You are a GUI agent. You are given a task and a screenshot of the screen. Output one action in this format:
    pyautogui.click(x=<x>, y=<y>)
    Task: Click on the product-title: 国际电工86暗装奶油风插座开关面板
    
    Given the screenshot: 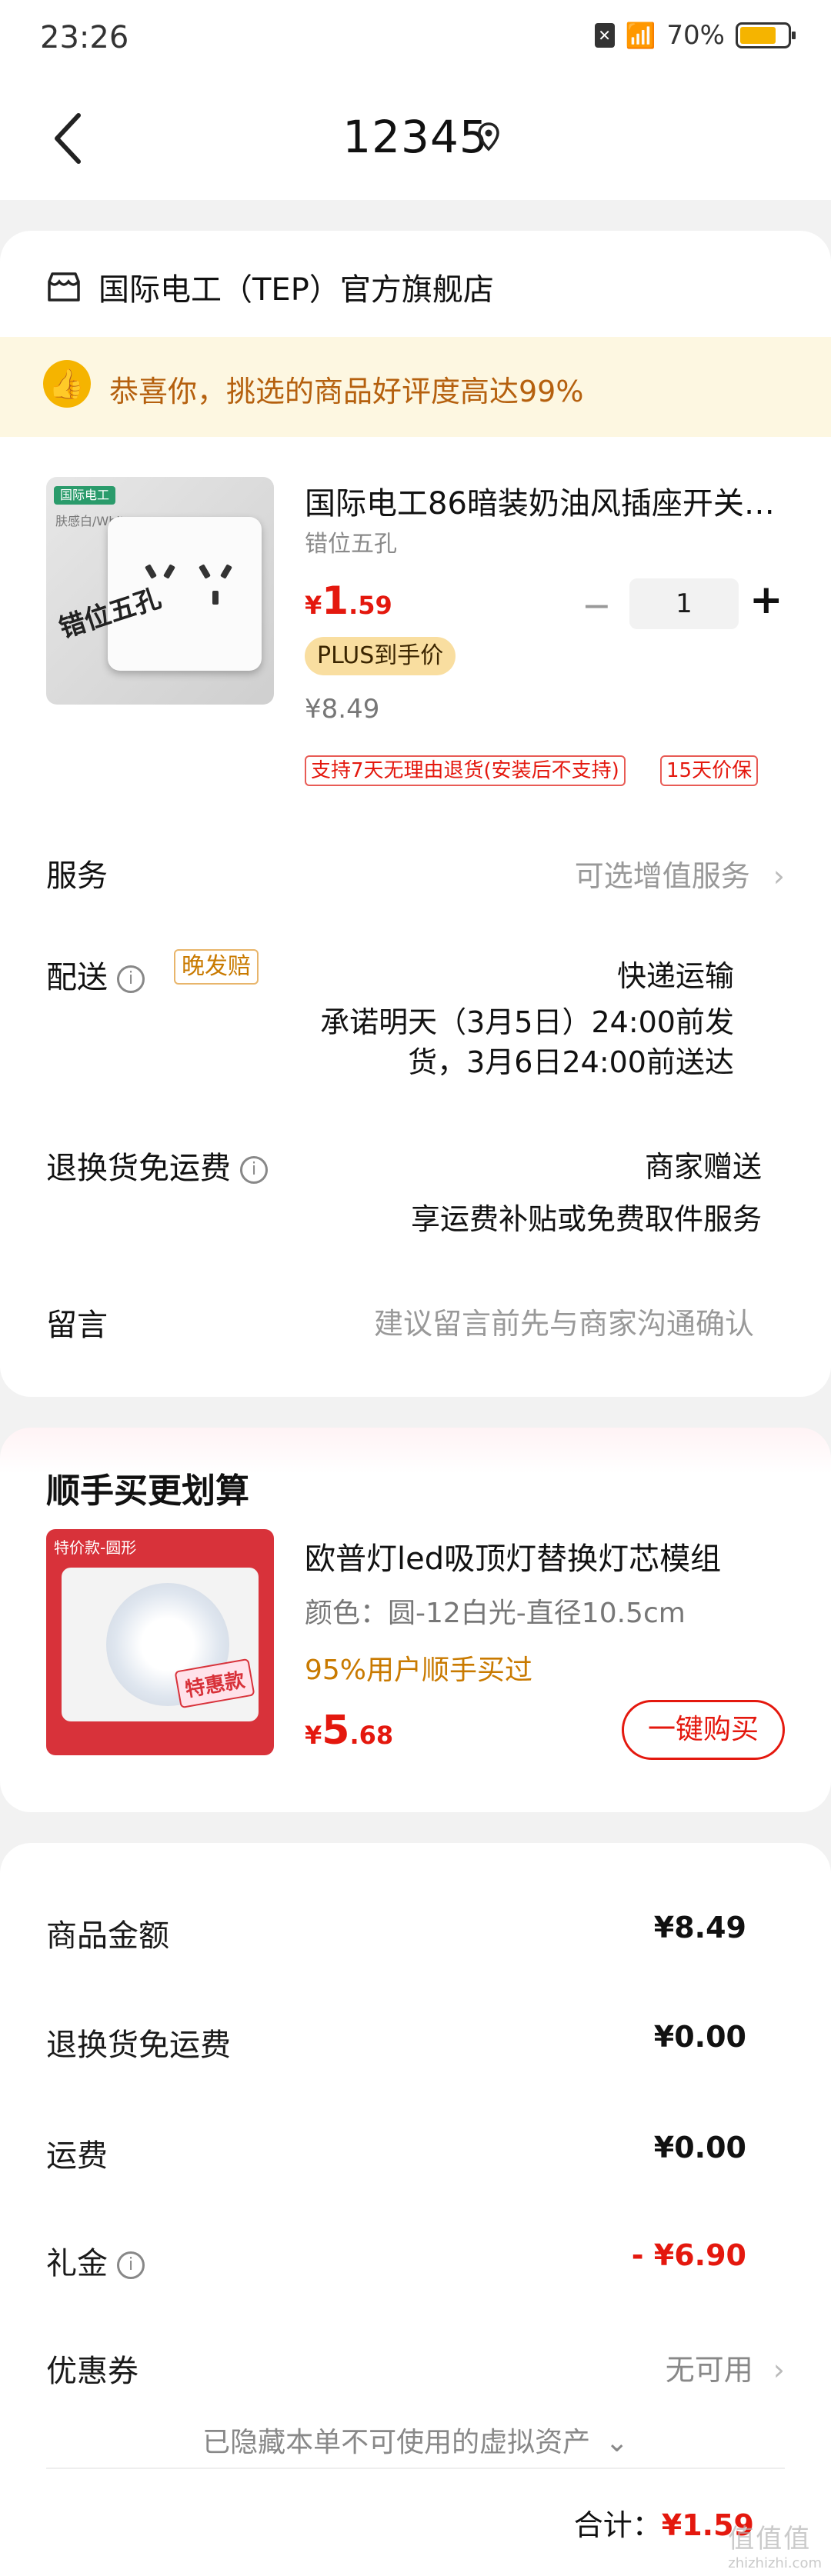 What is the action you would take?
    pyautogui.click(x=543, y=500)
    